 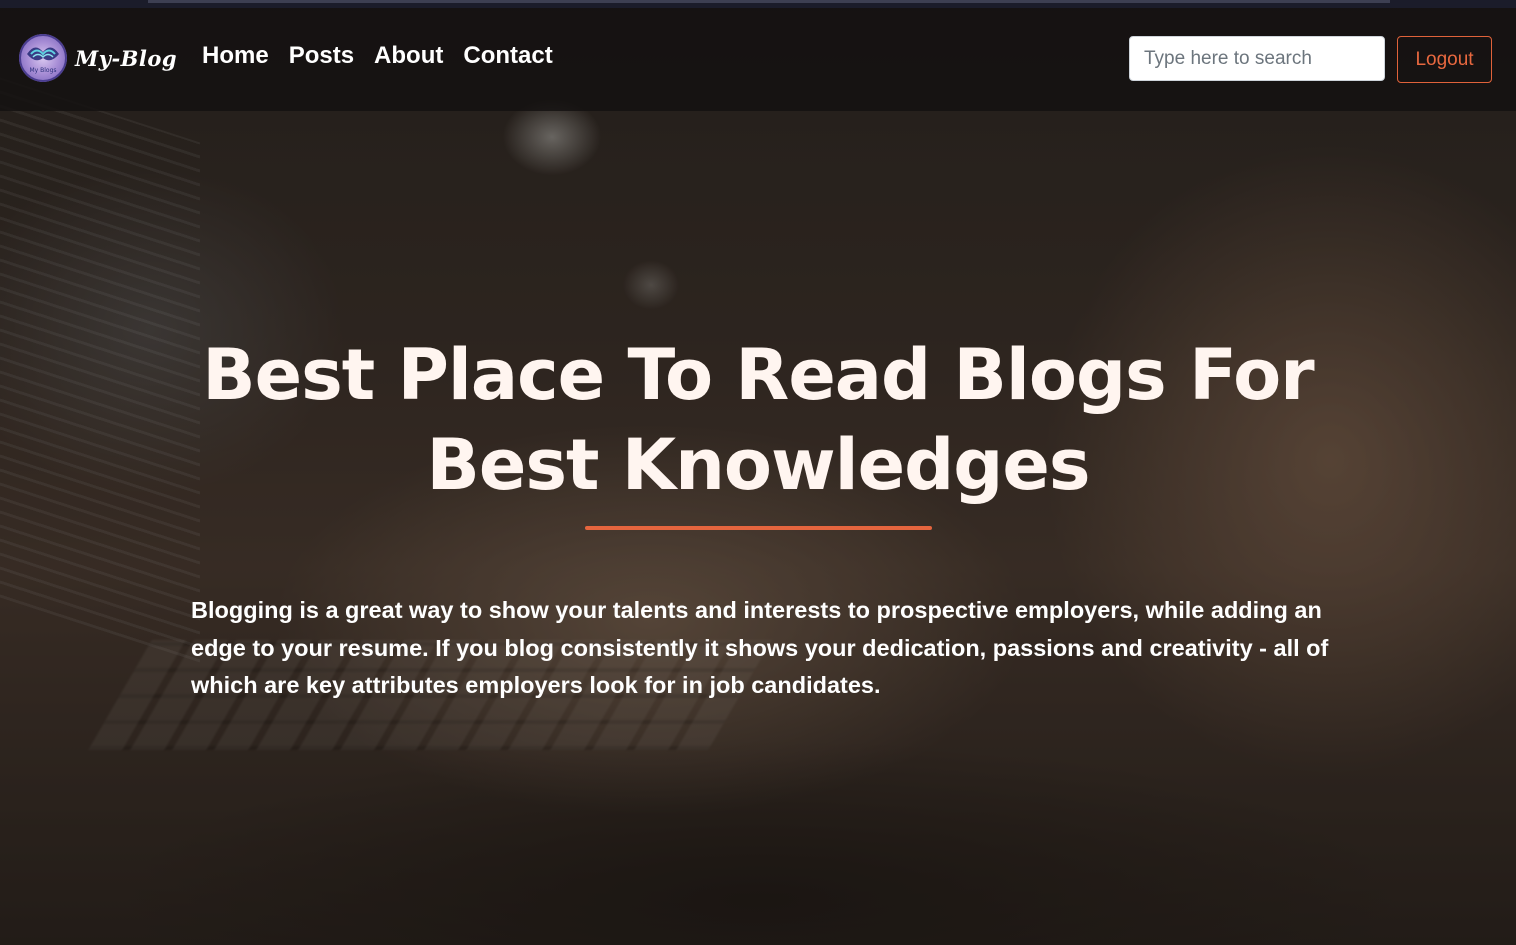 What do you see at coordinates (321, 56) in the screenshot?
I see `nav-link-posts: Posts` at bounding box center [321, 56].